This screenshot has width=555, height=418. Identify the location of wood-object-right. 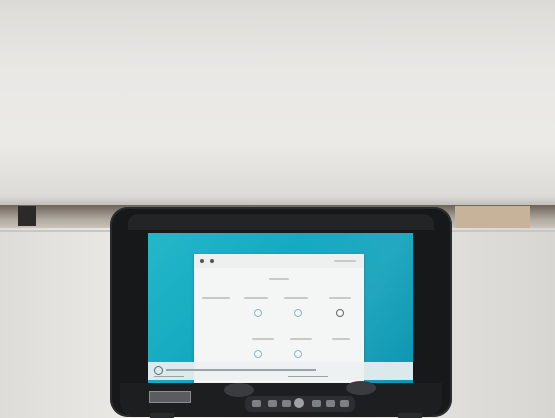
(492, 217).